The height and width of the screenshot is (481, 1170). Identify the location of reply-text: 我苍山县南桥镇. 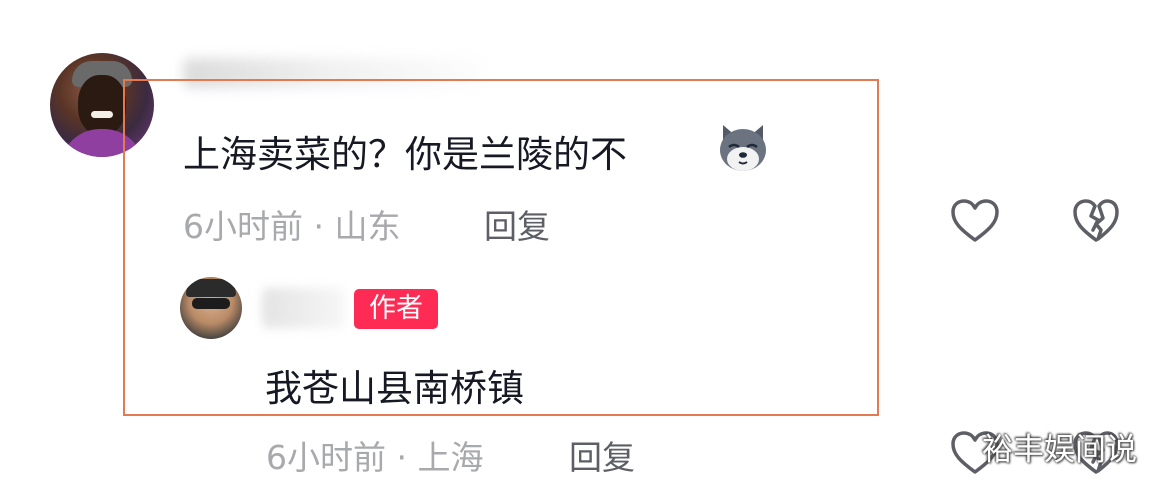
(394, 388).